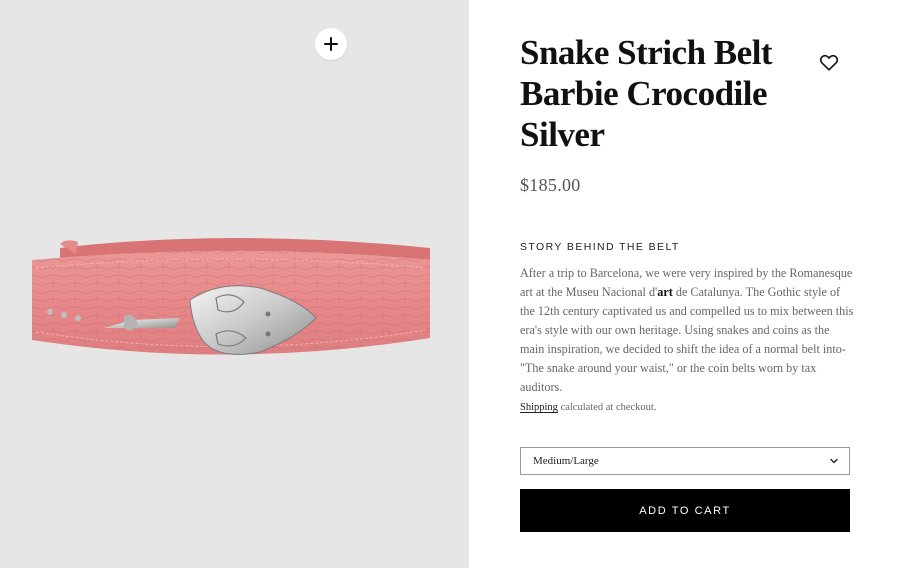  Describe the element at coordinates (834, 461) in the screenshot. I see `chevron-down-icon` at that location.